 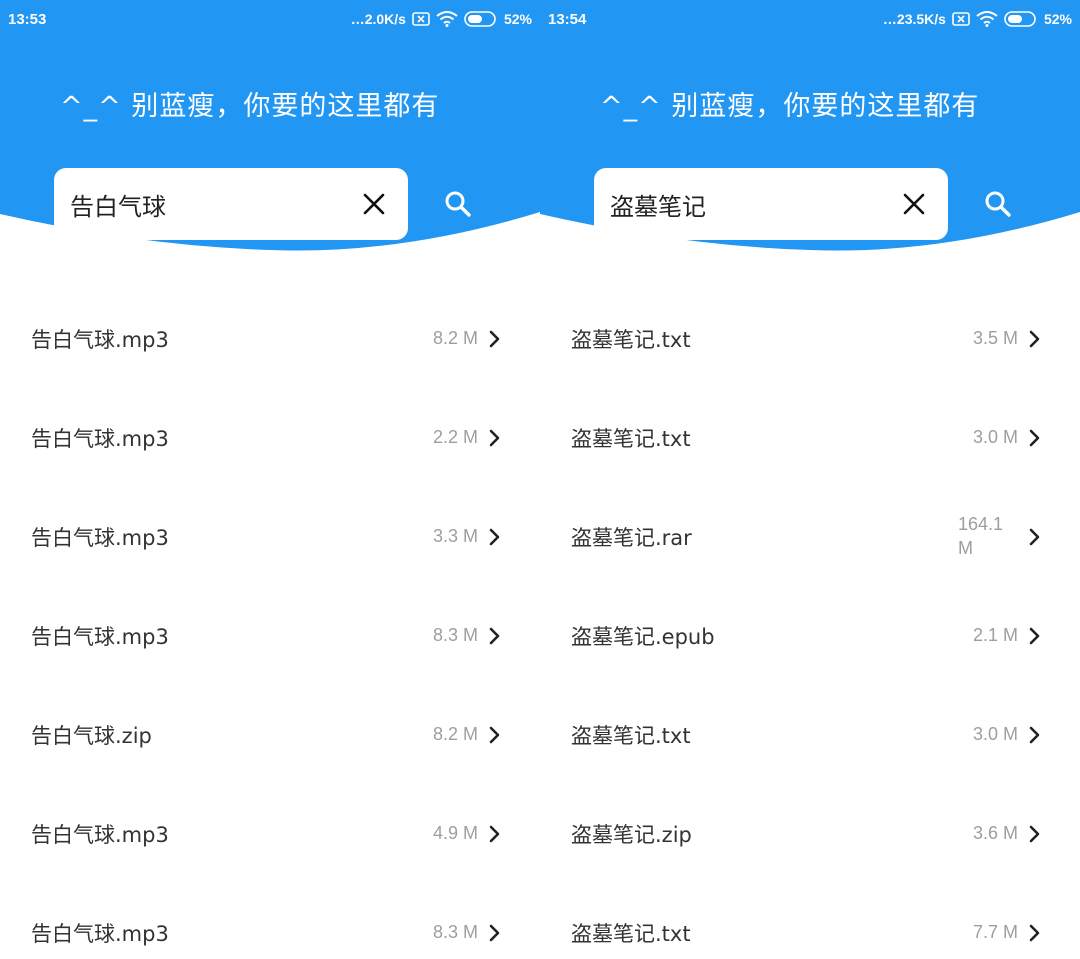 What do you see at coordinates (270, 338) in the screenshot?
I see `list-item: 告白气球.mp3 8.2 M` at bounding box center [270, 338].